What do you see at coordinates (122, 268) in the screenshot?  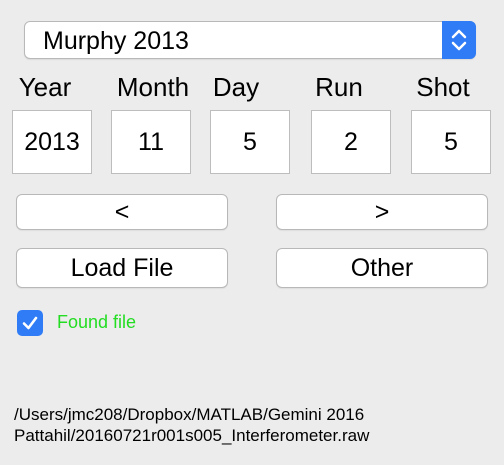 I see `load-file-button: Load File` at bounding box center [122, 268].